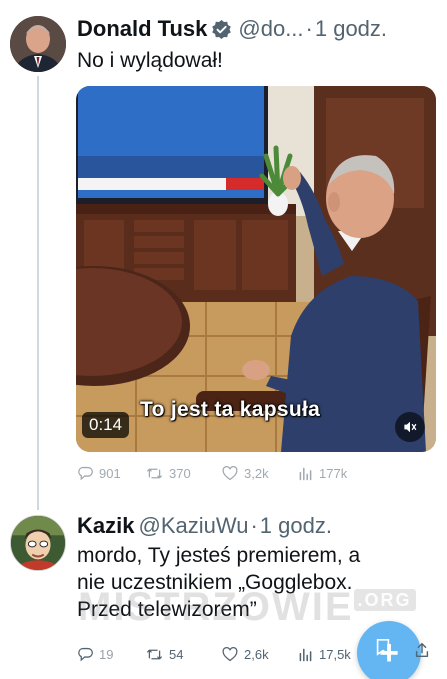 This screenshot has height=679, width=447. What do you see at coordinates (335, 654) in the screenshot?
I see `view-count: 17,5k` at bounding box center [335, 654].